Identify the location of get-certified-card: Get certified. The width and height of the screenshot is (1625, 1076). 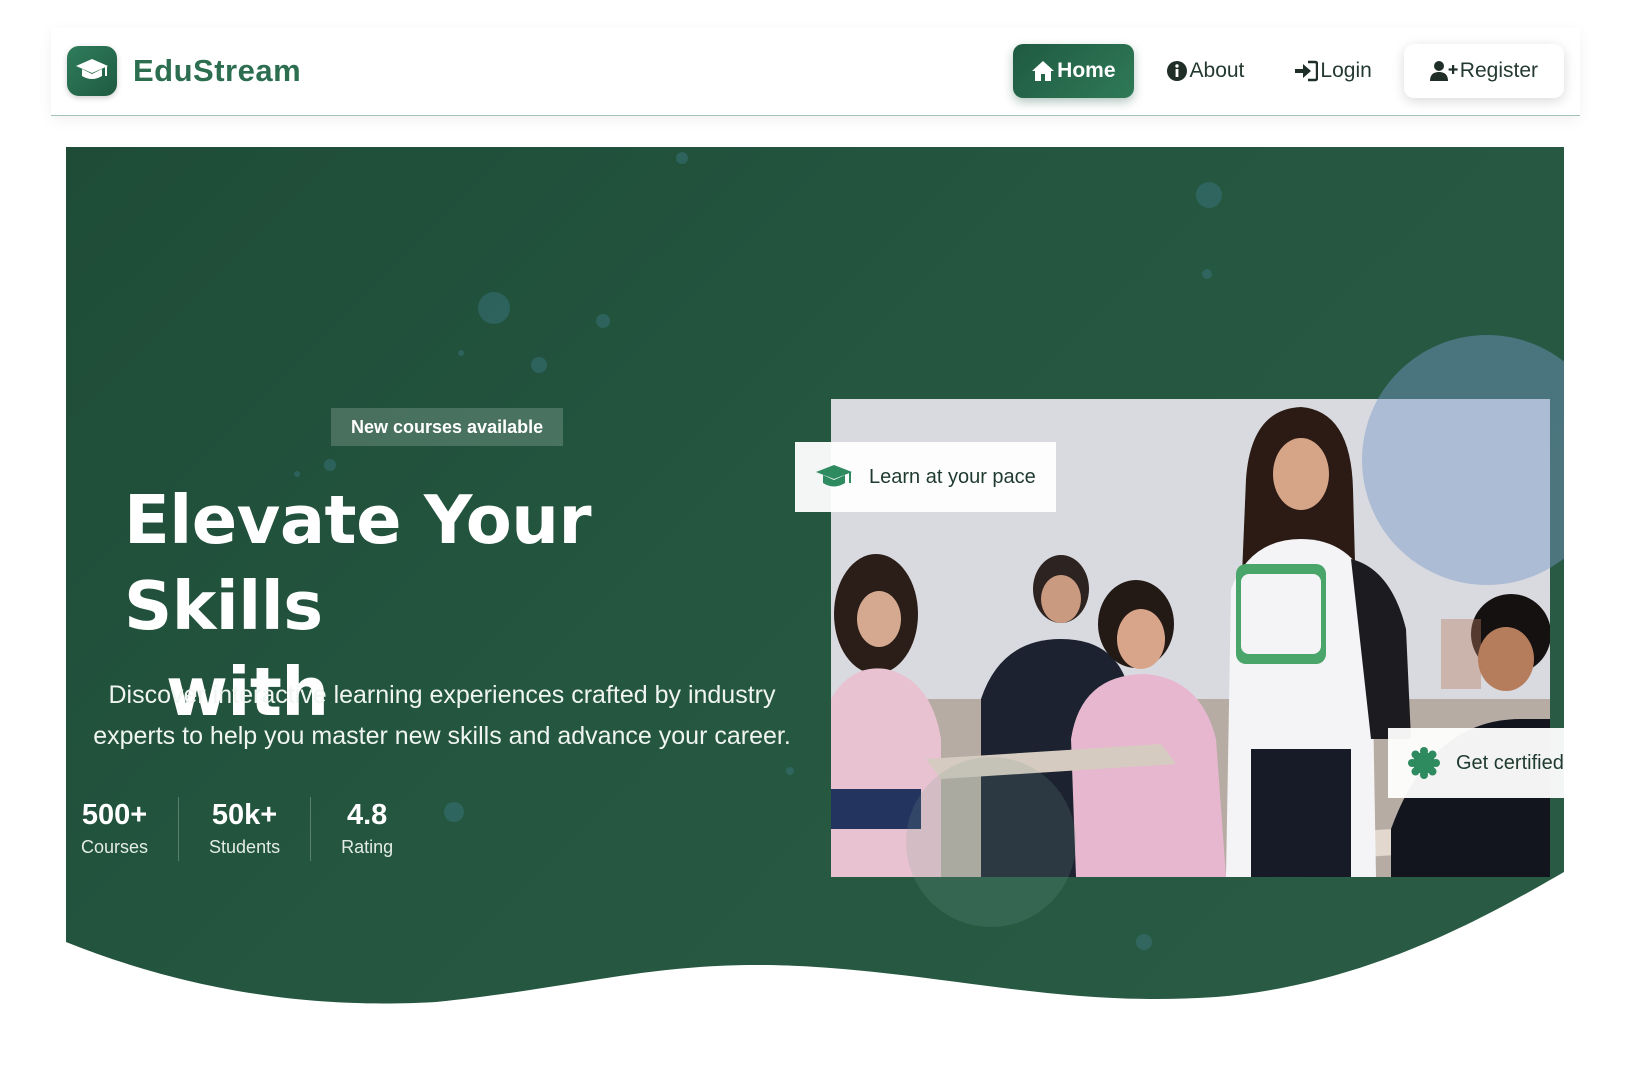
(1476, 763).